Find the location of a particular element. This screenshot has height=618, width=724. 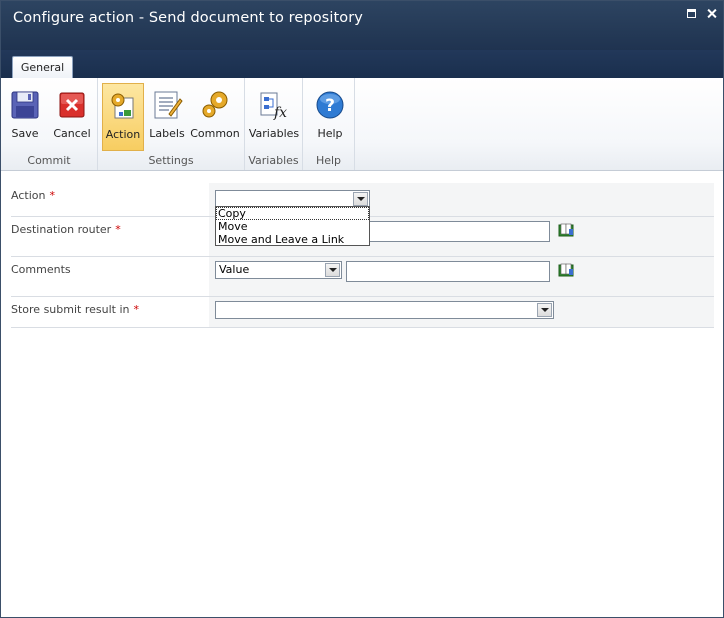

help-icon: ? is located at coordinates (330, 105).